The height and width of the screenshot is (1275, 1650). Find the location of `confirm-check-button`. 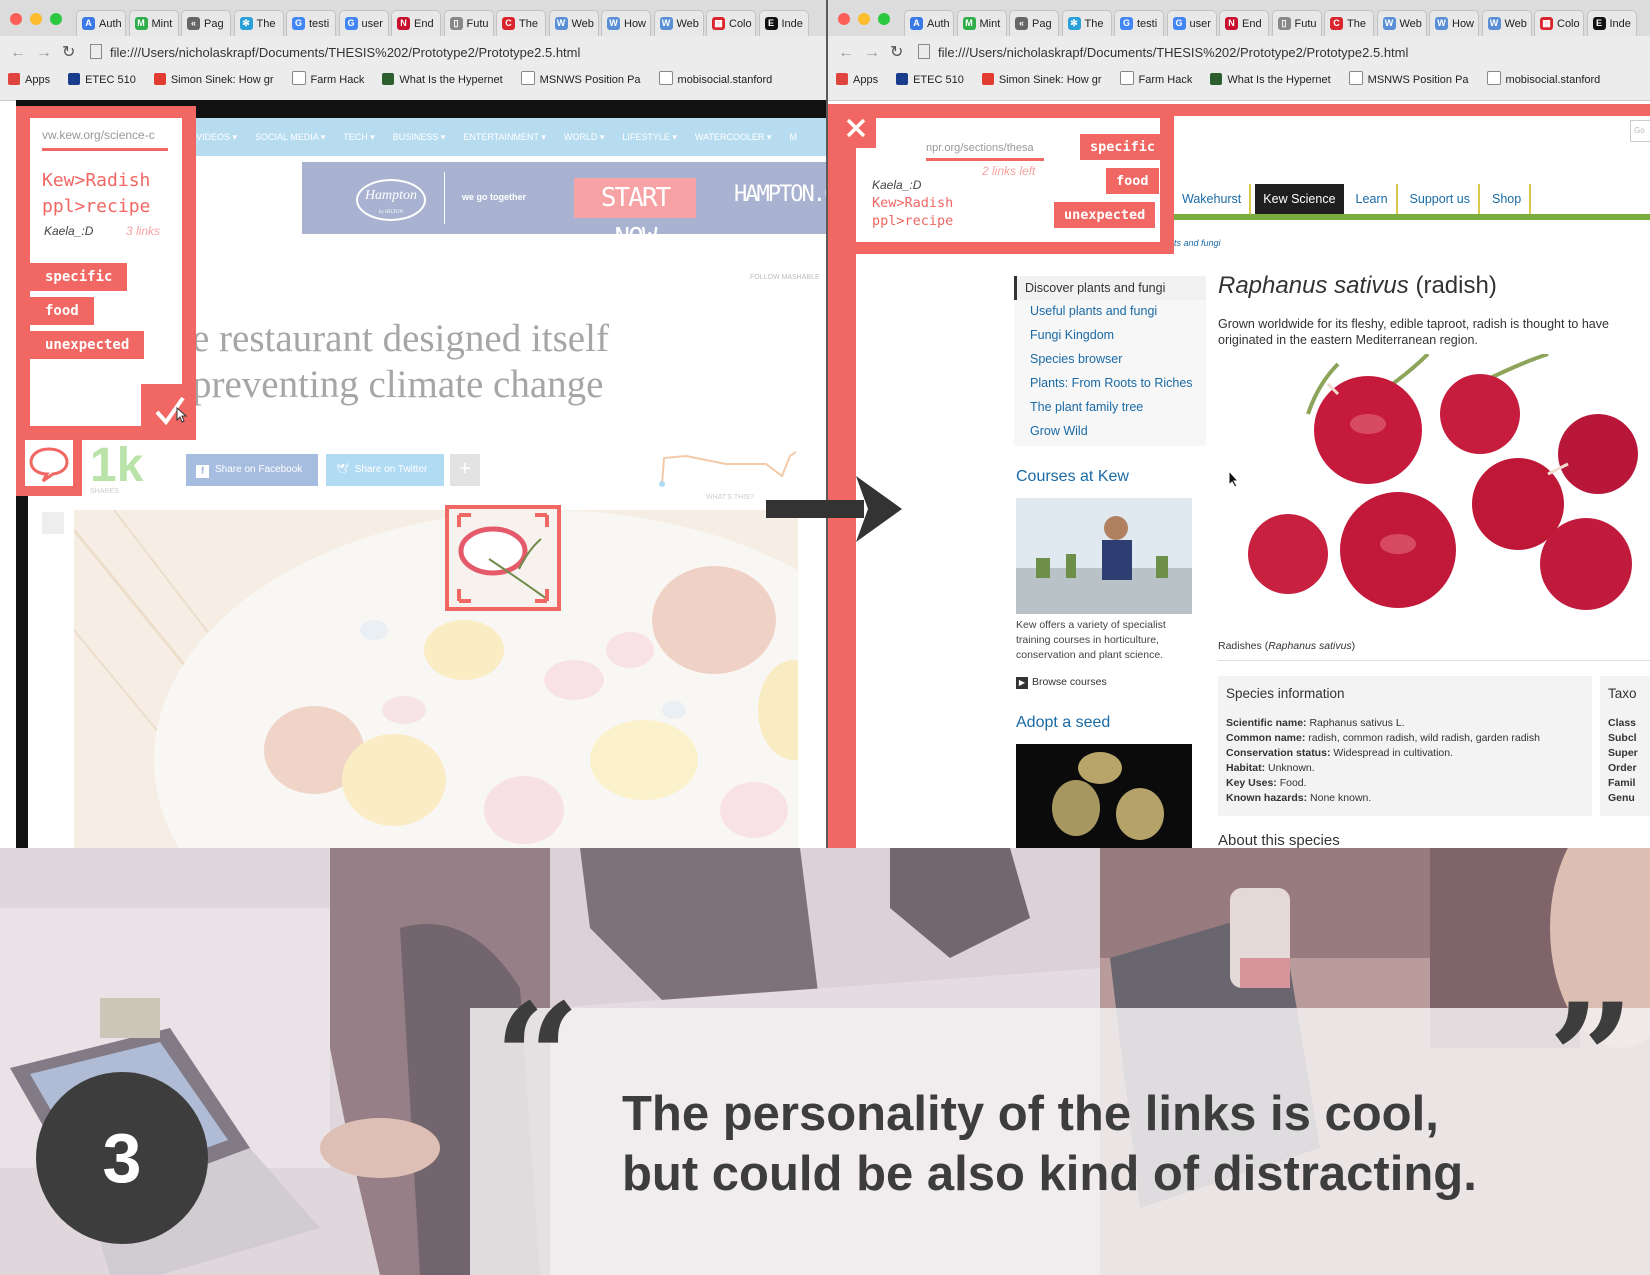

confirm-check-button is located at coordinates (168, 411).